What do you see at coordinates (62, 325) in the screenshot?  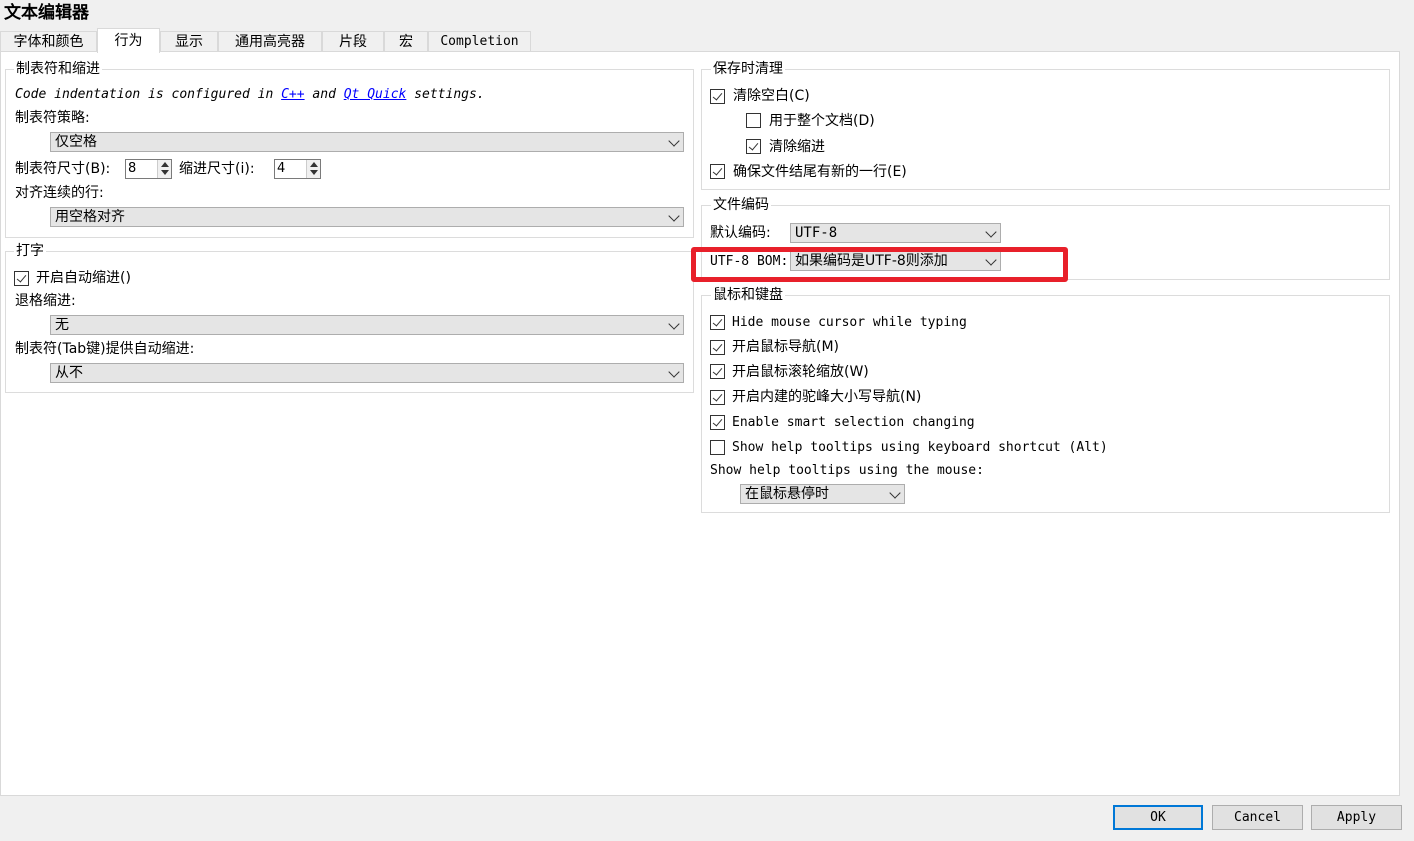 I see `backspace-indent-value: 无` at bounding box center [62, 325].